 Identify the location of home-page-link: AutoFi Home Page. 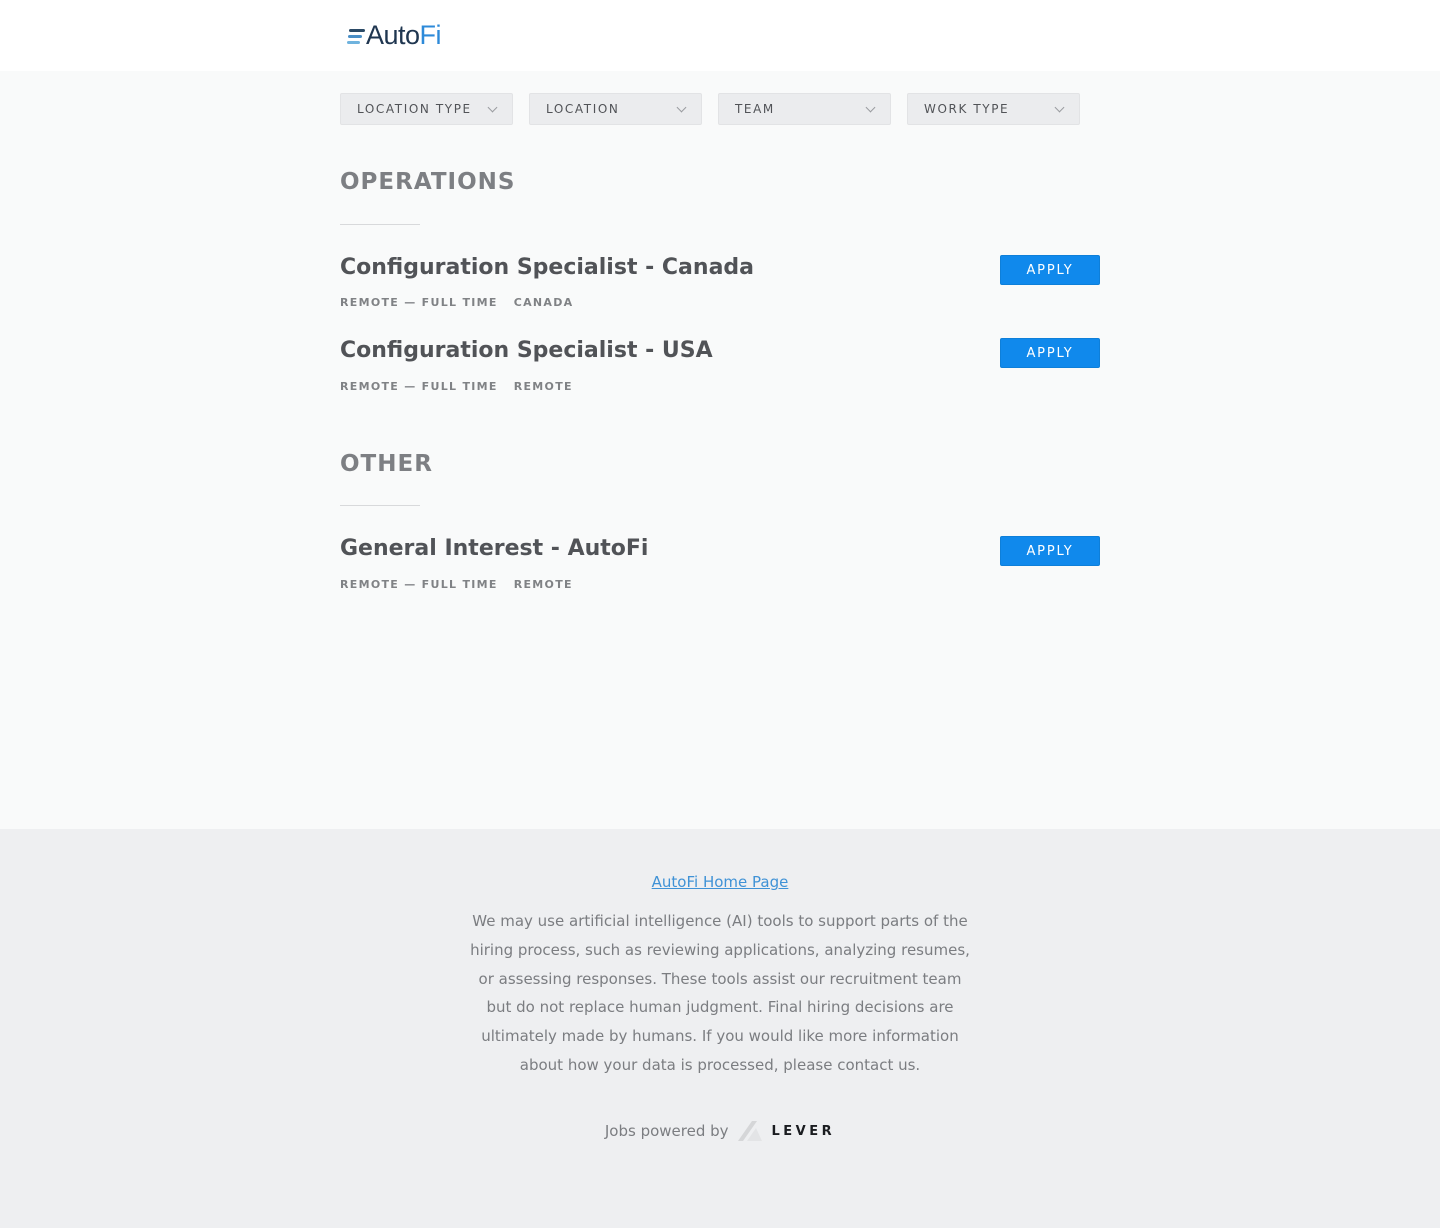
(720, 882).